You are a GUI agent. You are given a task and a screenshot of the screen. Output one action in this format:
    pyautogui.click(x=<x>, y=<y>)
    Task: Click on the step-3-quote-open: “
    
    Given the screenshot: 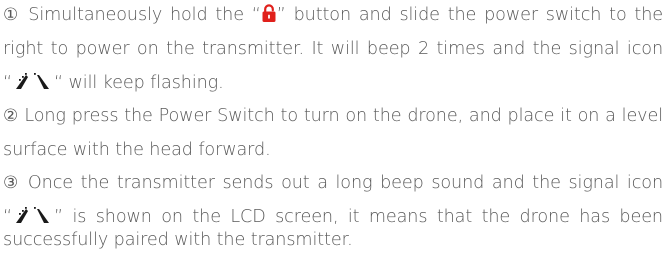 What is the action you would take?
    pyautogui.click(x=8, y=217)
    